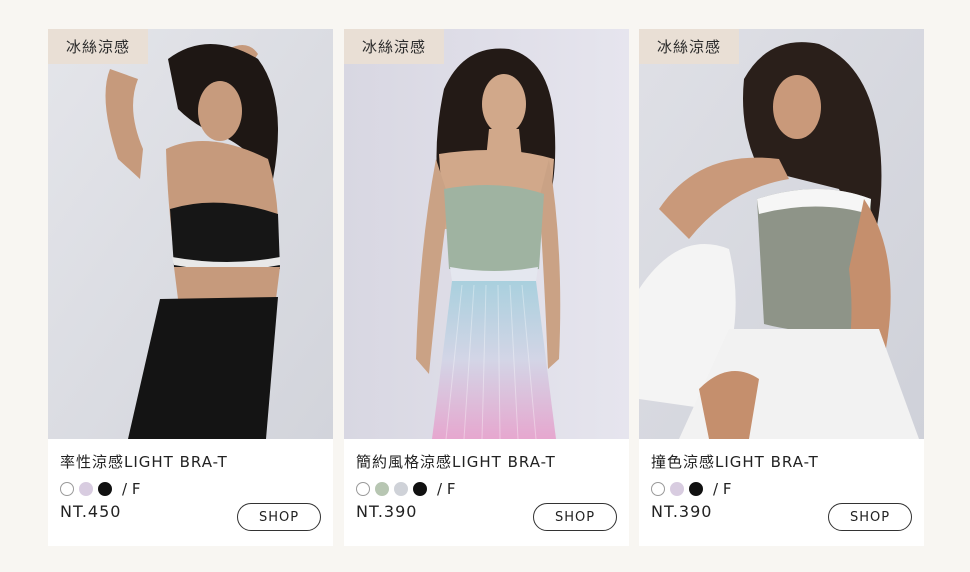 This screenshot has height=572, width=970. Describe the element at coordinates (486, 461) in the screenshot. I see `product-title: 簡約風格涼感LIGHT BRA-T` at that location.